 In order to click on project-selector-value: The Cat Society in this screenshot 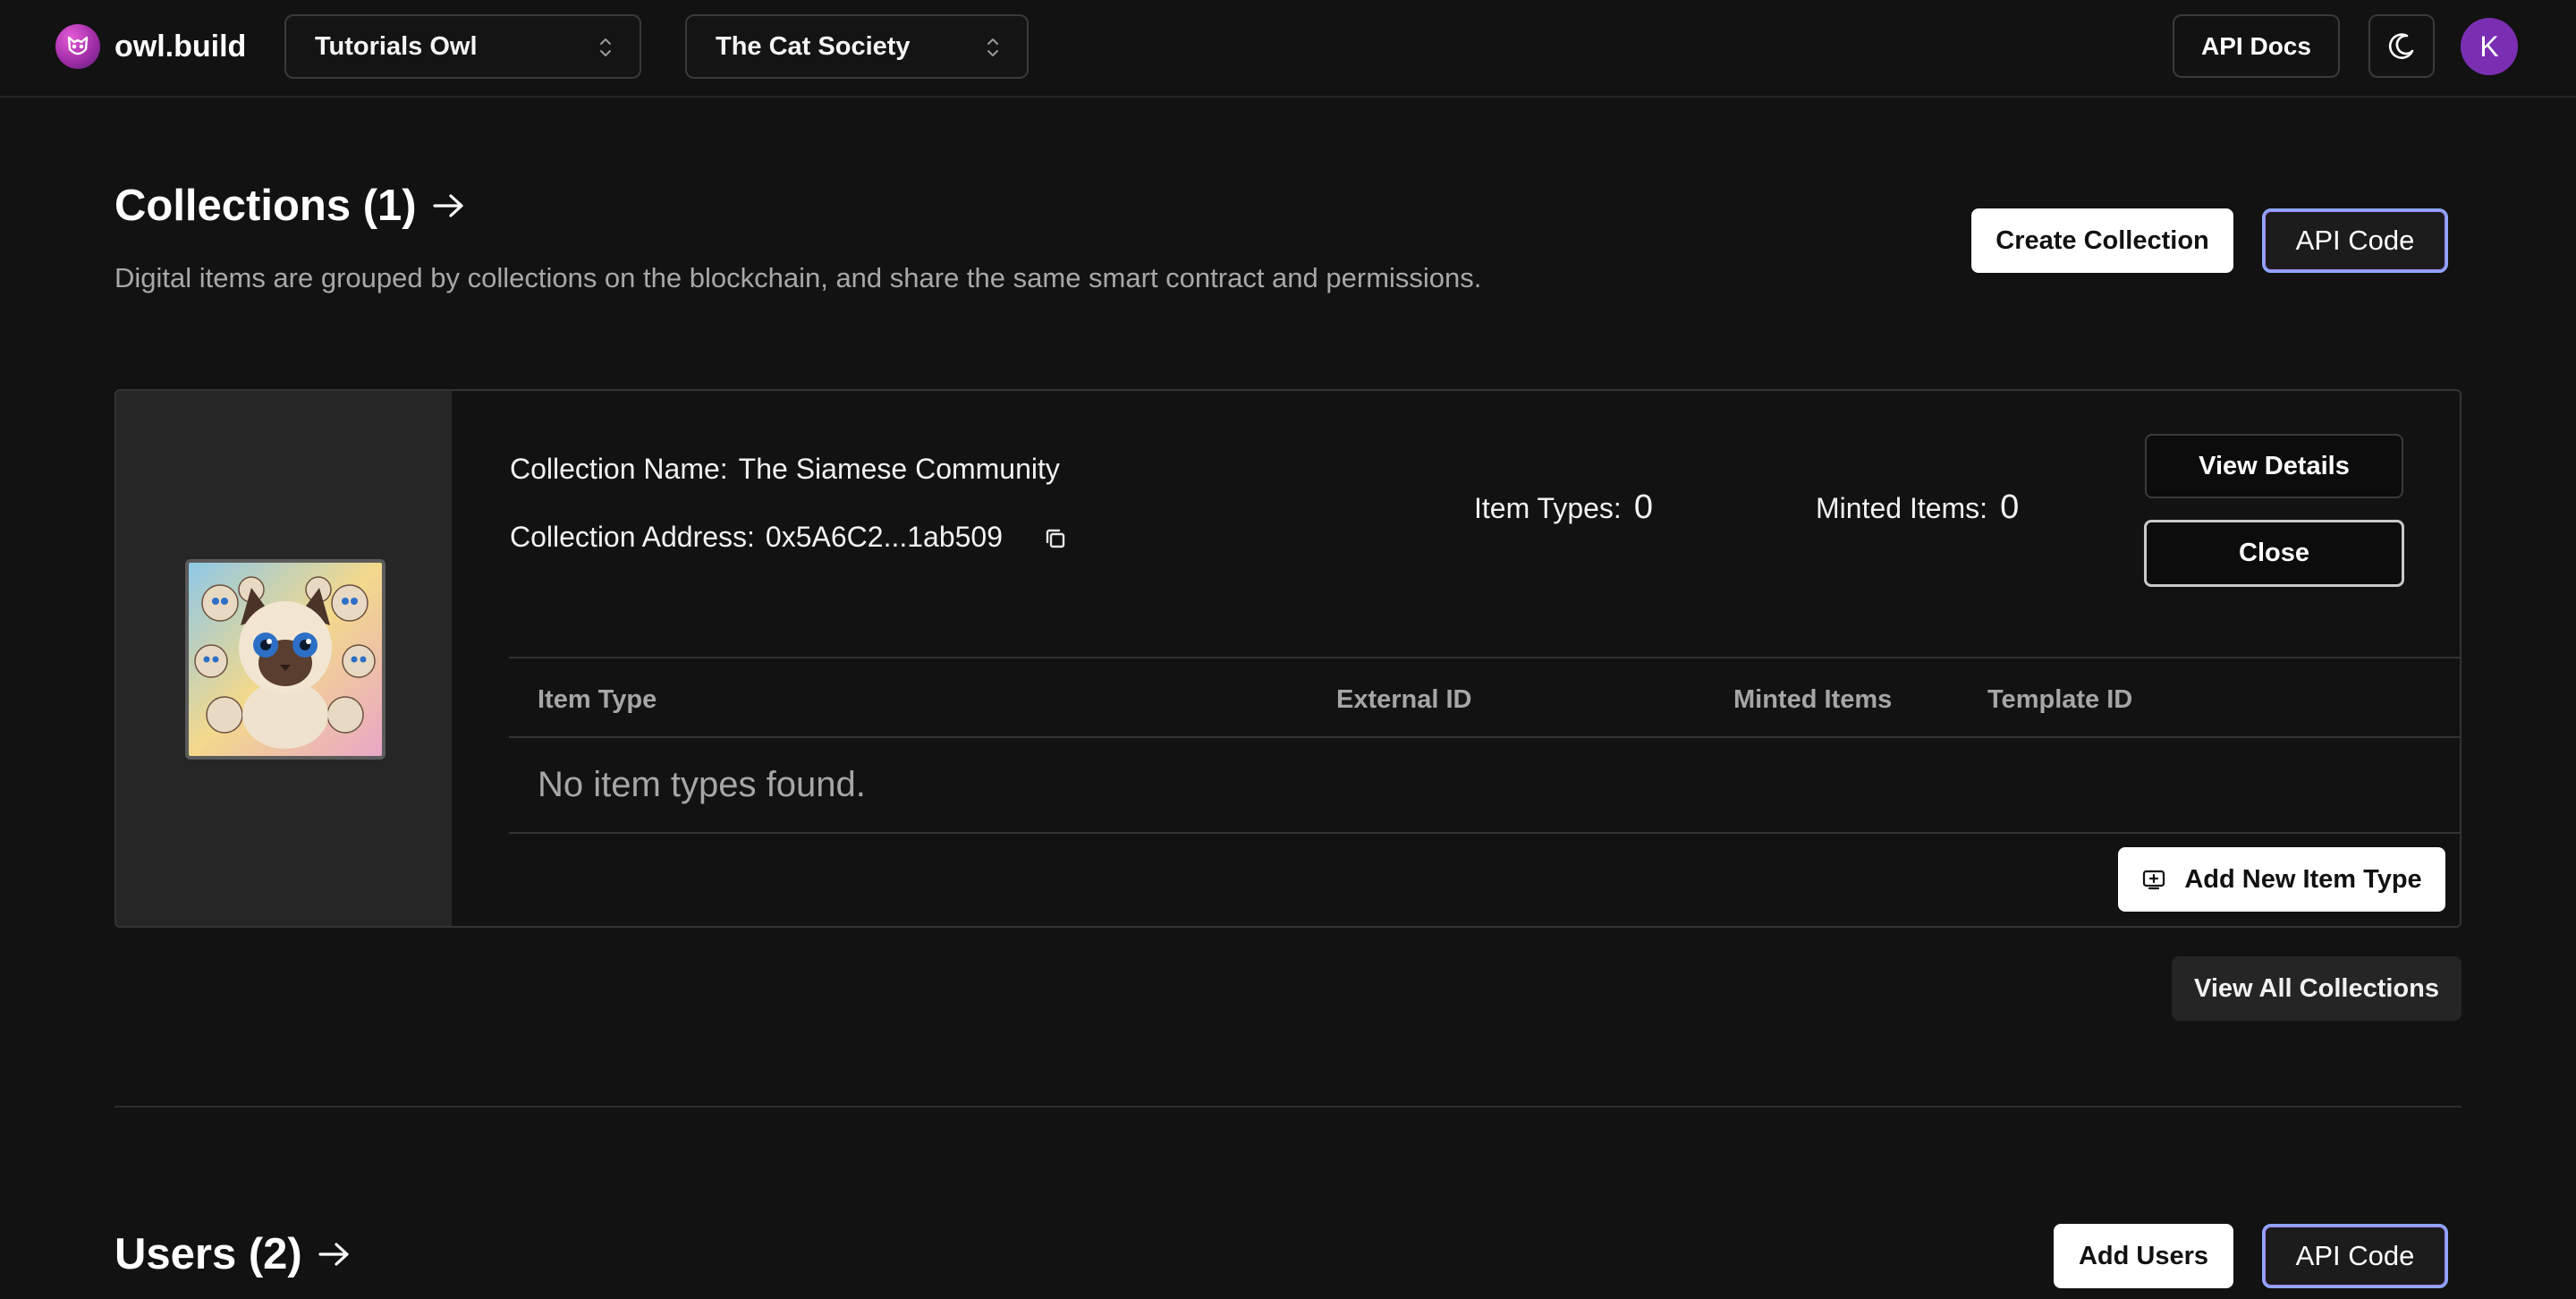, I will do `click(813, 46)`.